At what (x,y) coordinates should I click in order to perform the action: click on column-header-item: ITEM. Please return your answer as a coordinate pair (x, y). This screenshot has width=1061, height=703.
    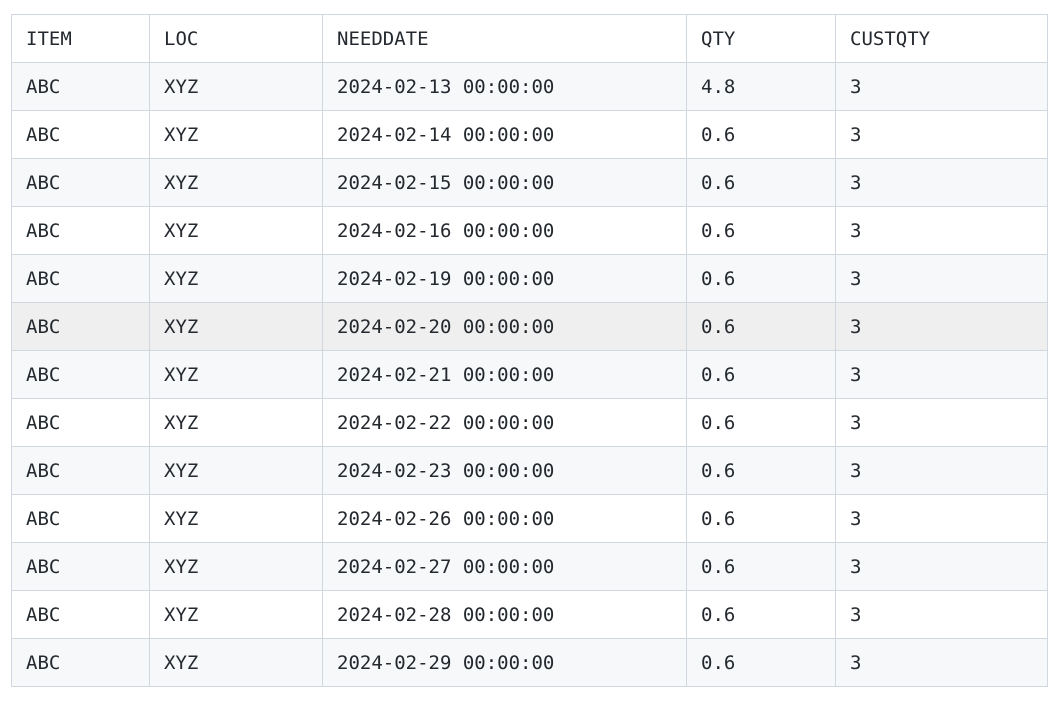
    Looking at the image, I should click on (80, 38).